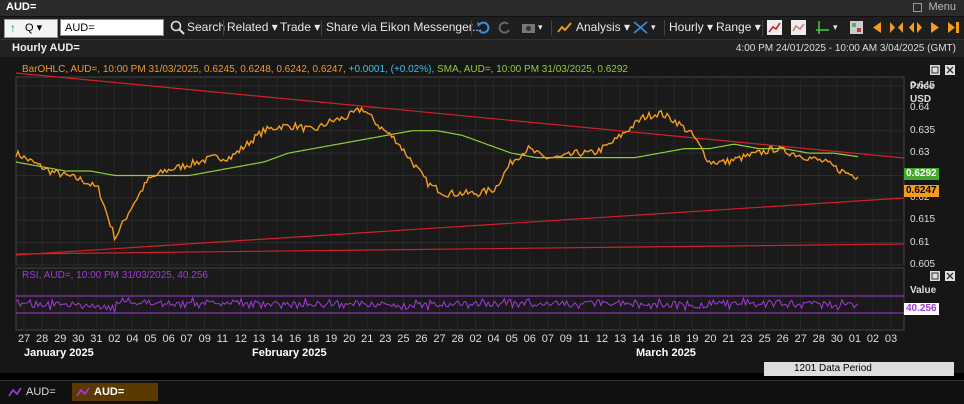 This screenshot has height=404, width=964. Describe the element at coordinates (920, 108) in the screenshot. I see `price-tick-label: 0.64` at that location.